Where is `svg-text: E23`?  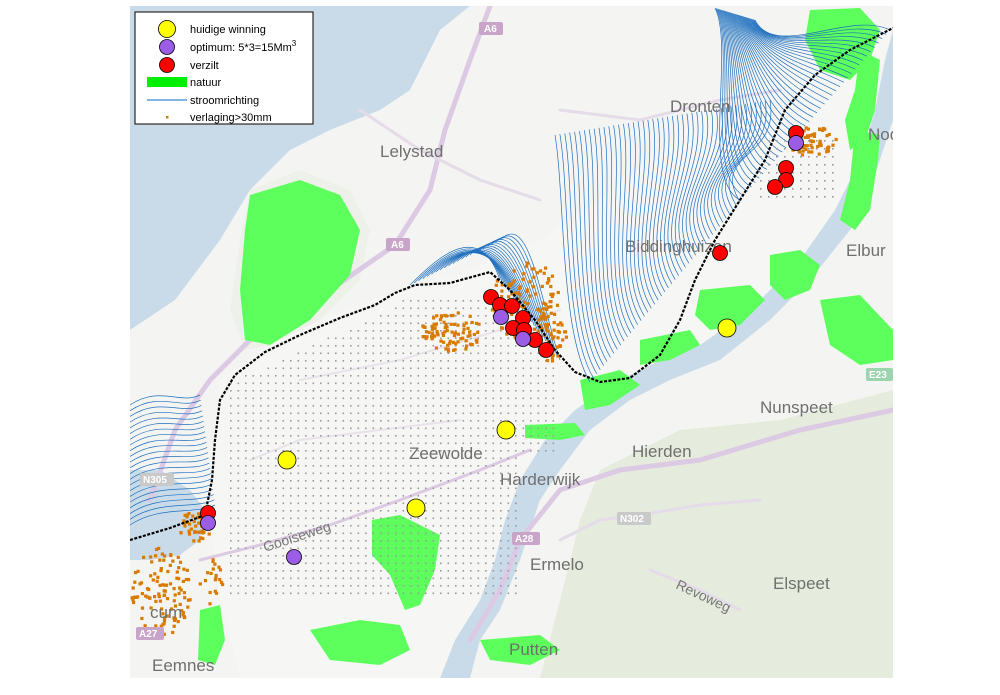
svg-text: E23 is located at coordinates (878, 375).